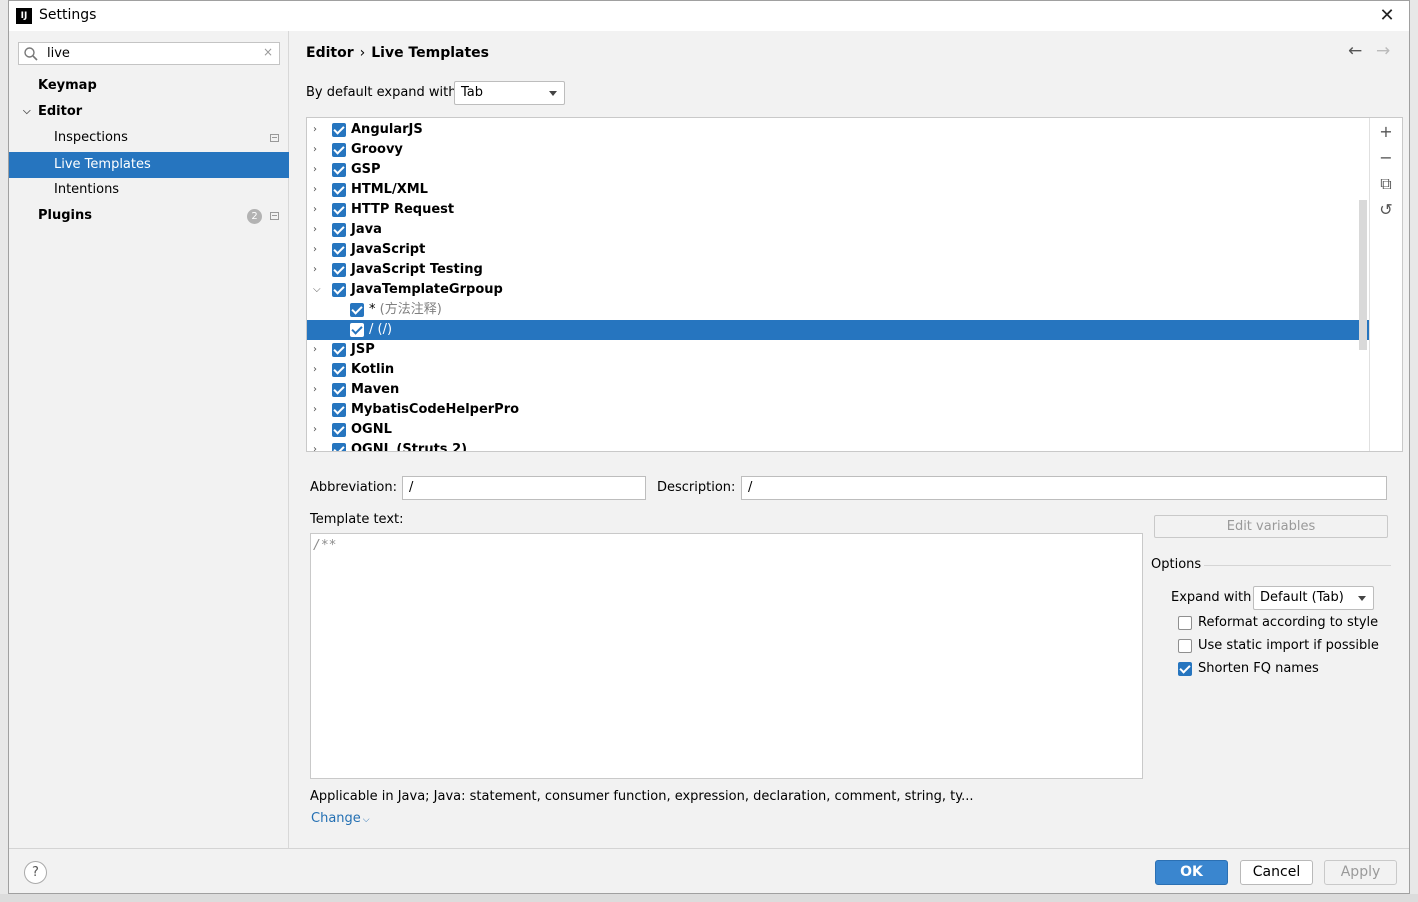  I want to click on default-expand-value: Tab, so click(472, 92).